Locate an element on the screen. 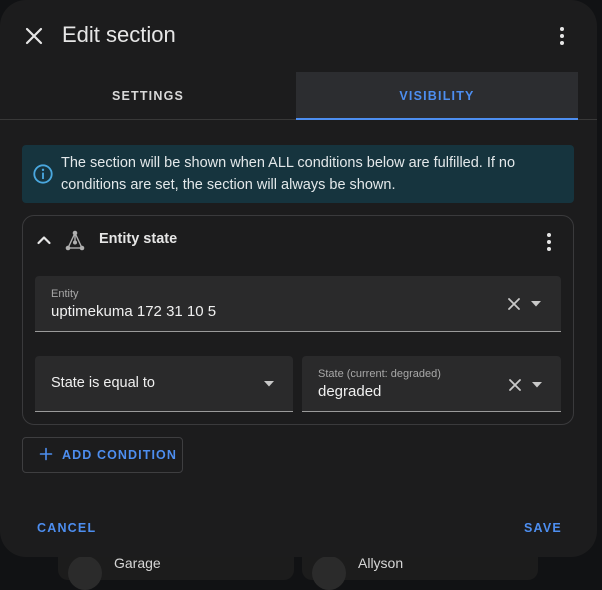 The width and height of the screenshot is (602, 590). add-condition-button: ADD CONDITION is located at coordinates (102, 455).